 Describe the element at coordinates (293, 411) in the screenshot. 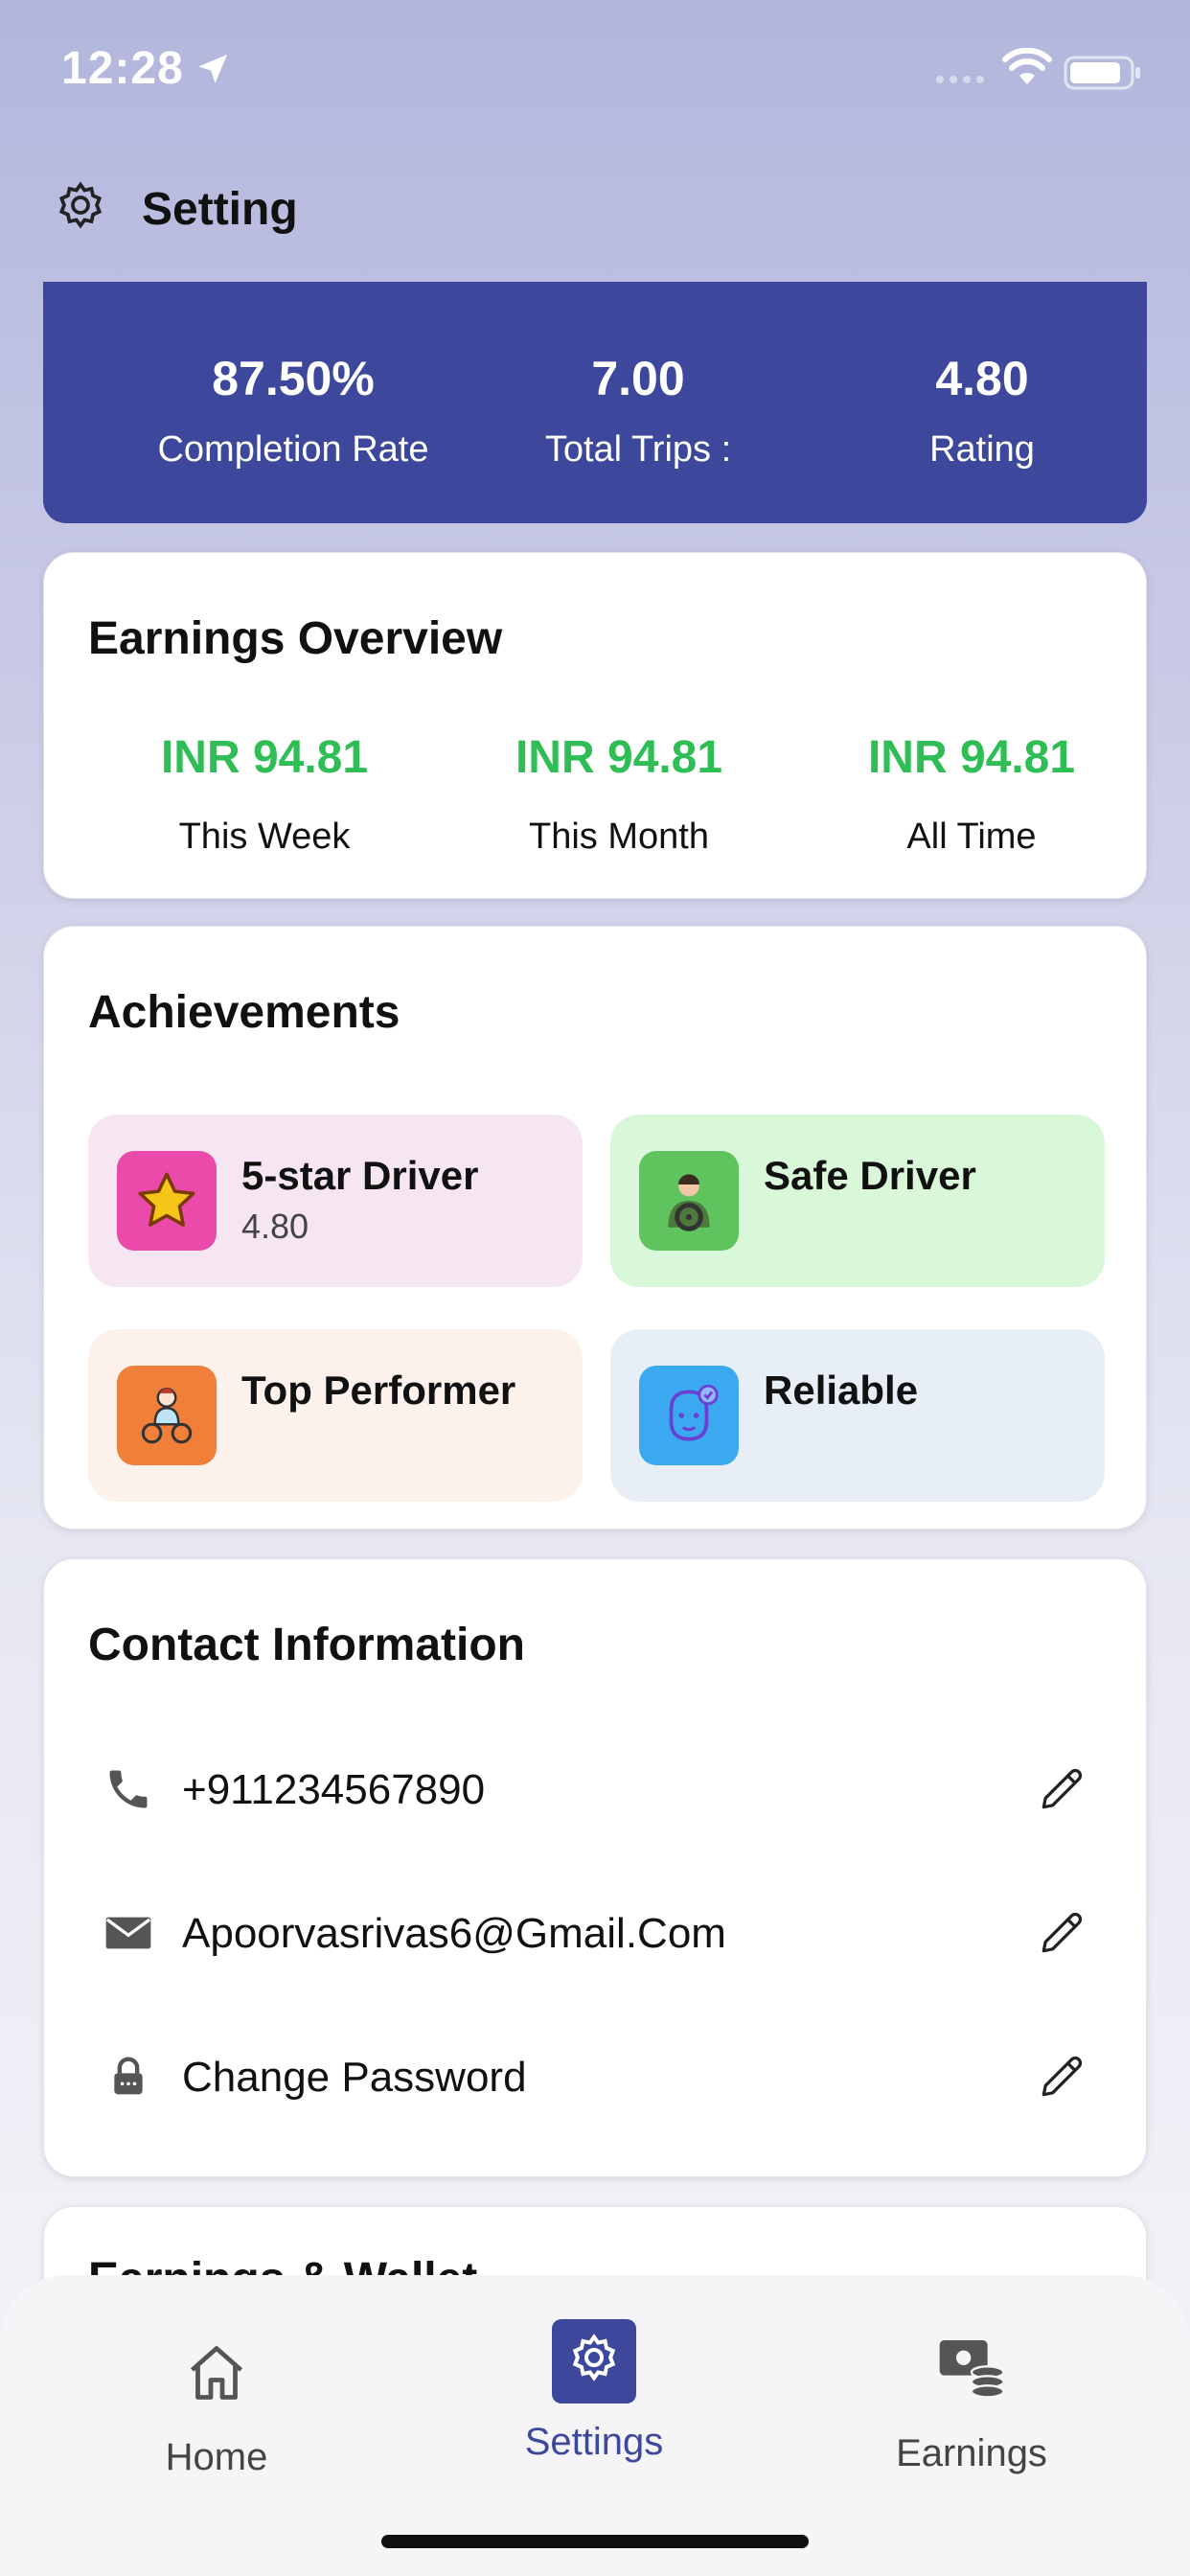

I see `stat-completion-rate: 87.50% Completion Rate` at that location.